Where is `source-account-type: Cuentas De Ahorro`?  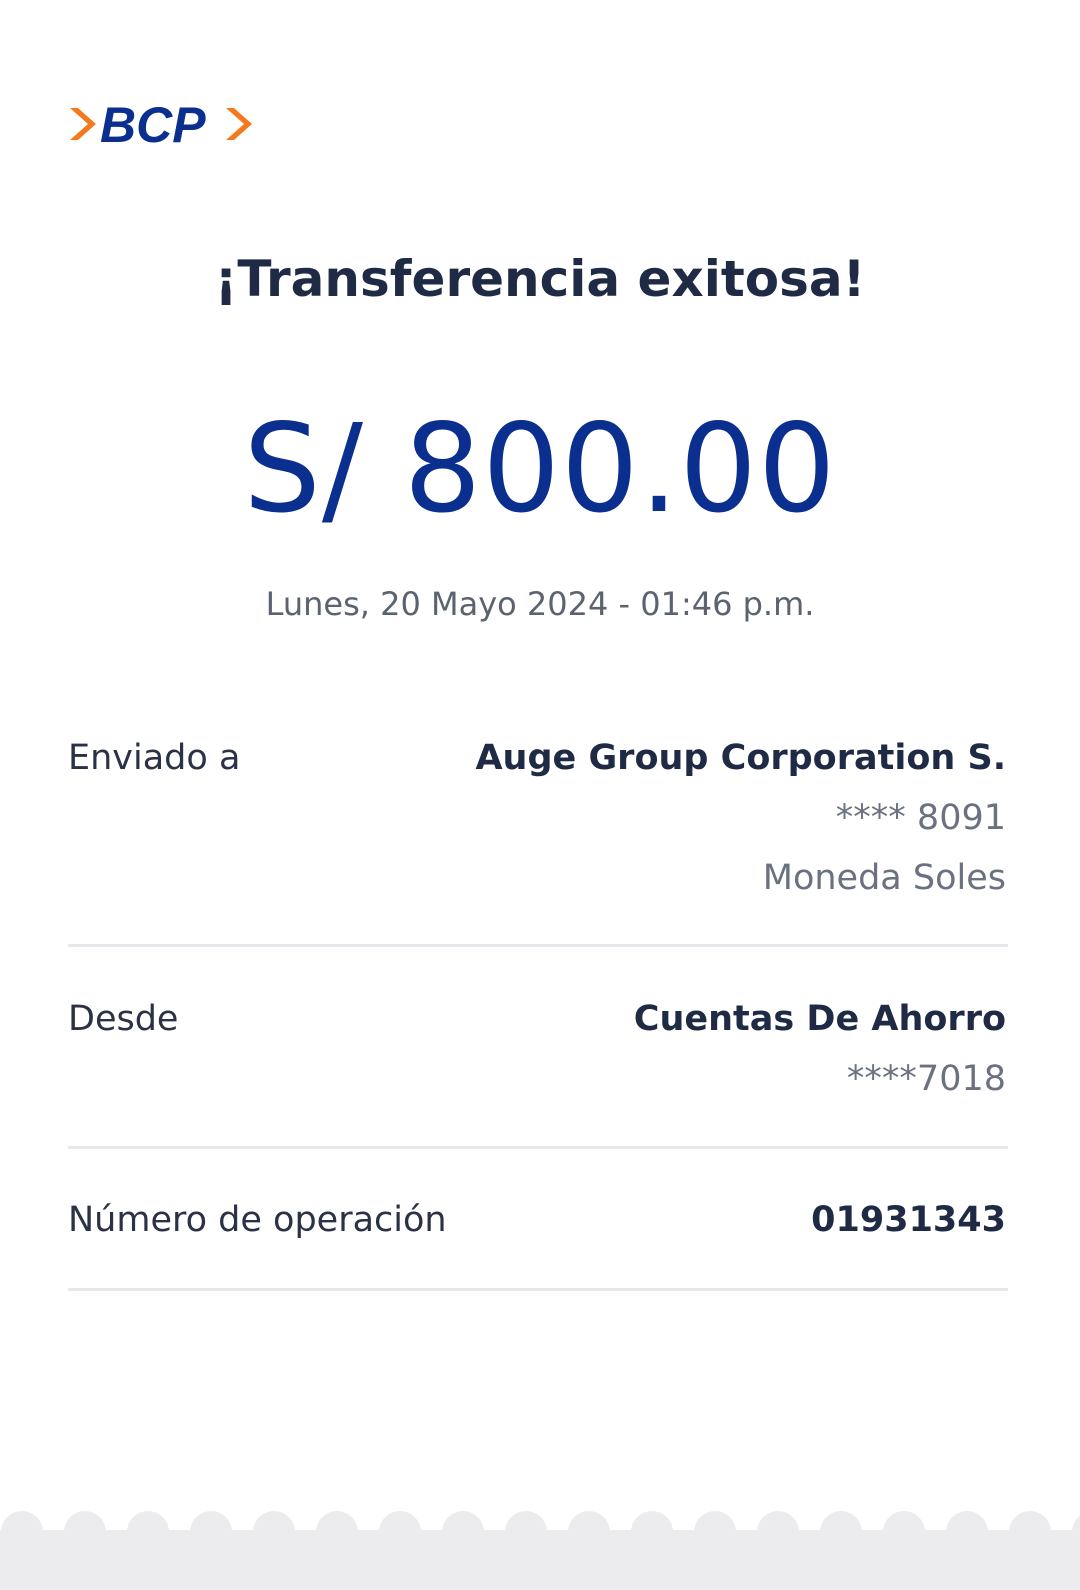
source-account-type: Cuentas De Ahorro is located at coordinates (819, 1019).